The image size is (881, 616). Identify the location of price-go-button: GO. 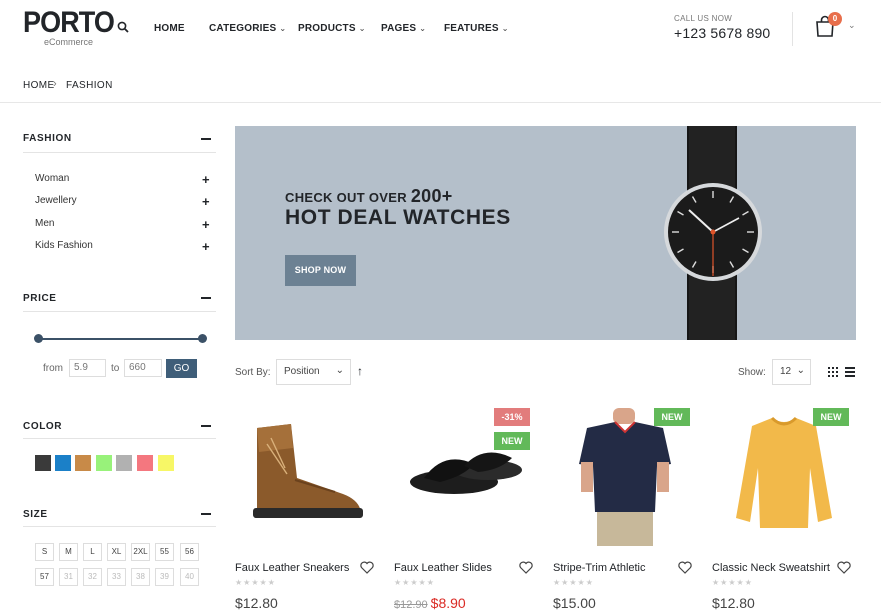
(181, 368).